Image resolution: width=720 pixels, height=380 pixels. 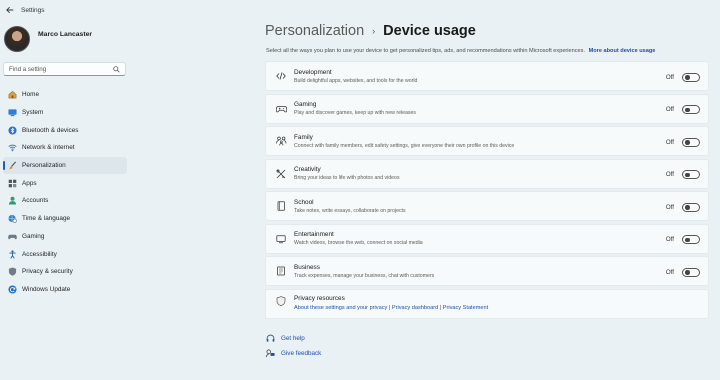 I want to click on network-icon, so click(x=12, y=148).